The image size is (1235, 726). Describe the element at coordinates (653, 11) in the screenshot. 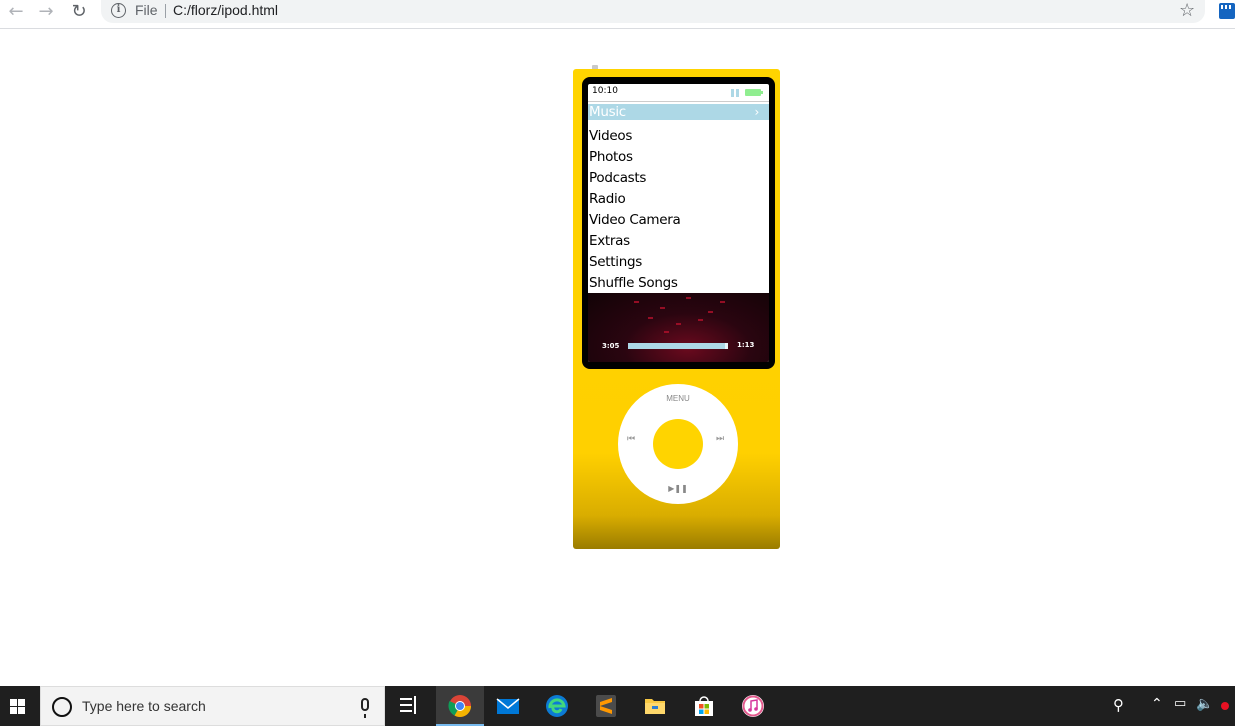

I see `address-bar: i File C:/florz/ipod.html ☆` at that location.